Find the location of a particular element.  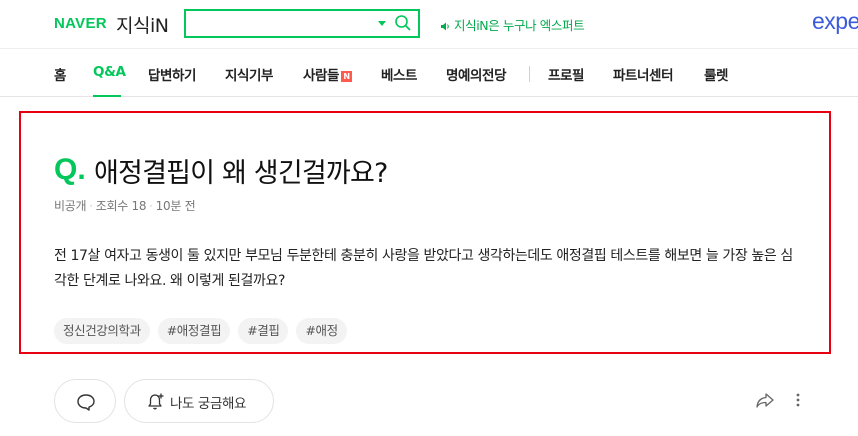

nav-people-label: 사람들 is located at coordinates (321, 76).